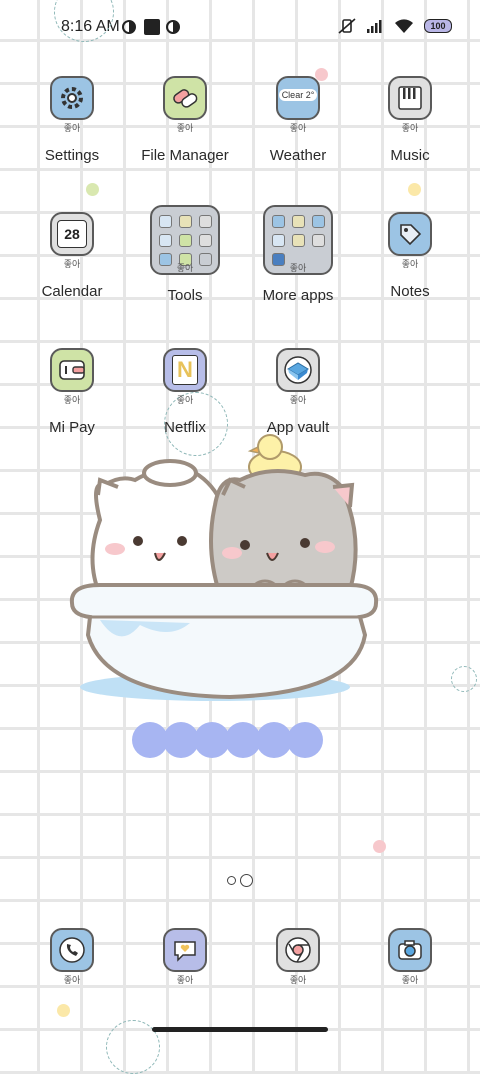  I want to click on camera-icon, so click(410, 950).